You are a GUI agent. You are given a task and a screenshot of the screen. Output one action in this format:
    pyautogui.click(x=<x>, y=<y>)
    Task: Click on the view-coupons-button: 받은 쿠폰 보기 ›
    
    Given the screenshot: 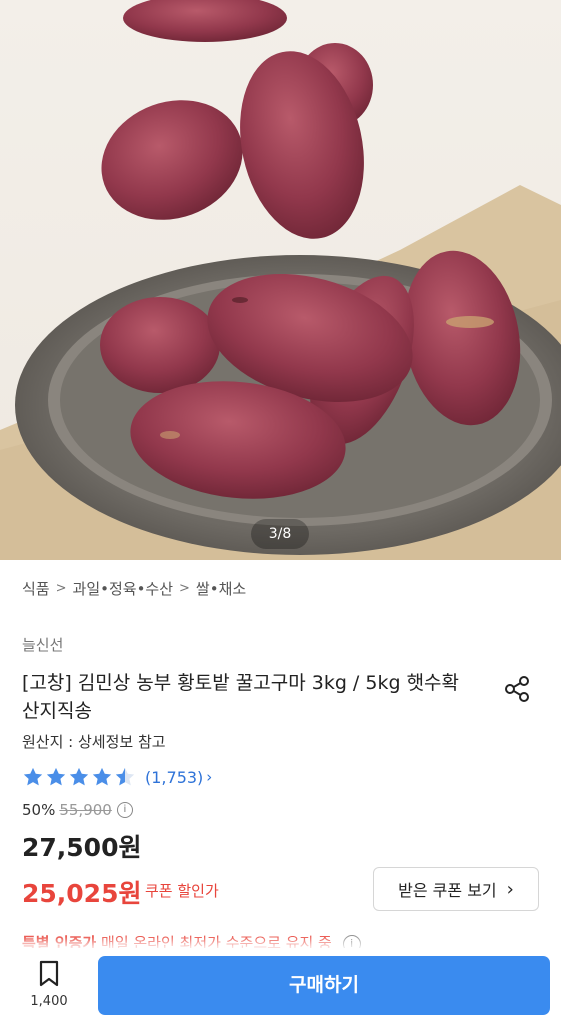 What is the action you would take?
    pyautogui.click(x=456, y=889)
    